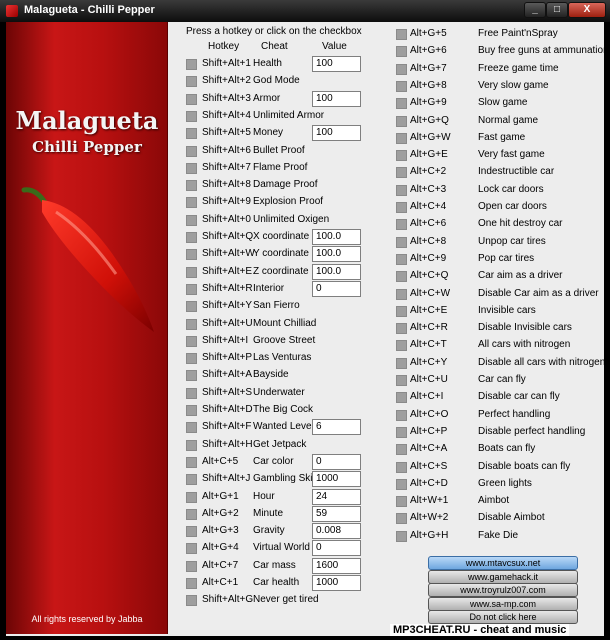 Image resolution: width=610 pixels, height=640 pixels. Describe the element at coordinates (305, 11) in the screenshot. I see `title-bar: Malagueta - Chilli Pepper _ □ X` at that location.